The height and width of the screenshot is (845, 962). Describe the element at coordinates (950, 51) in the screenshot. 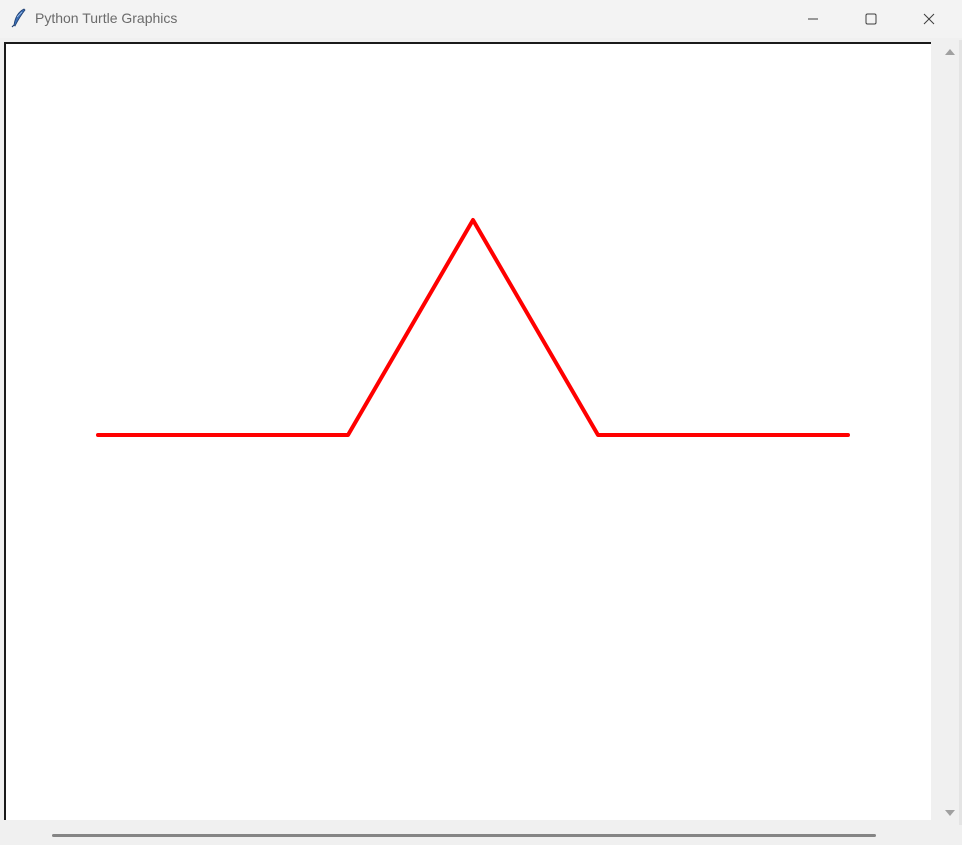

I see `up-arrow-icon` at that location.